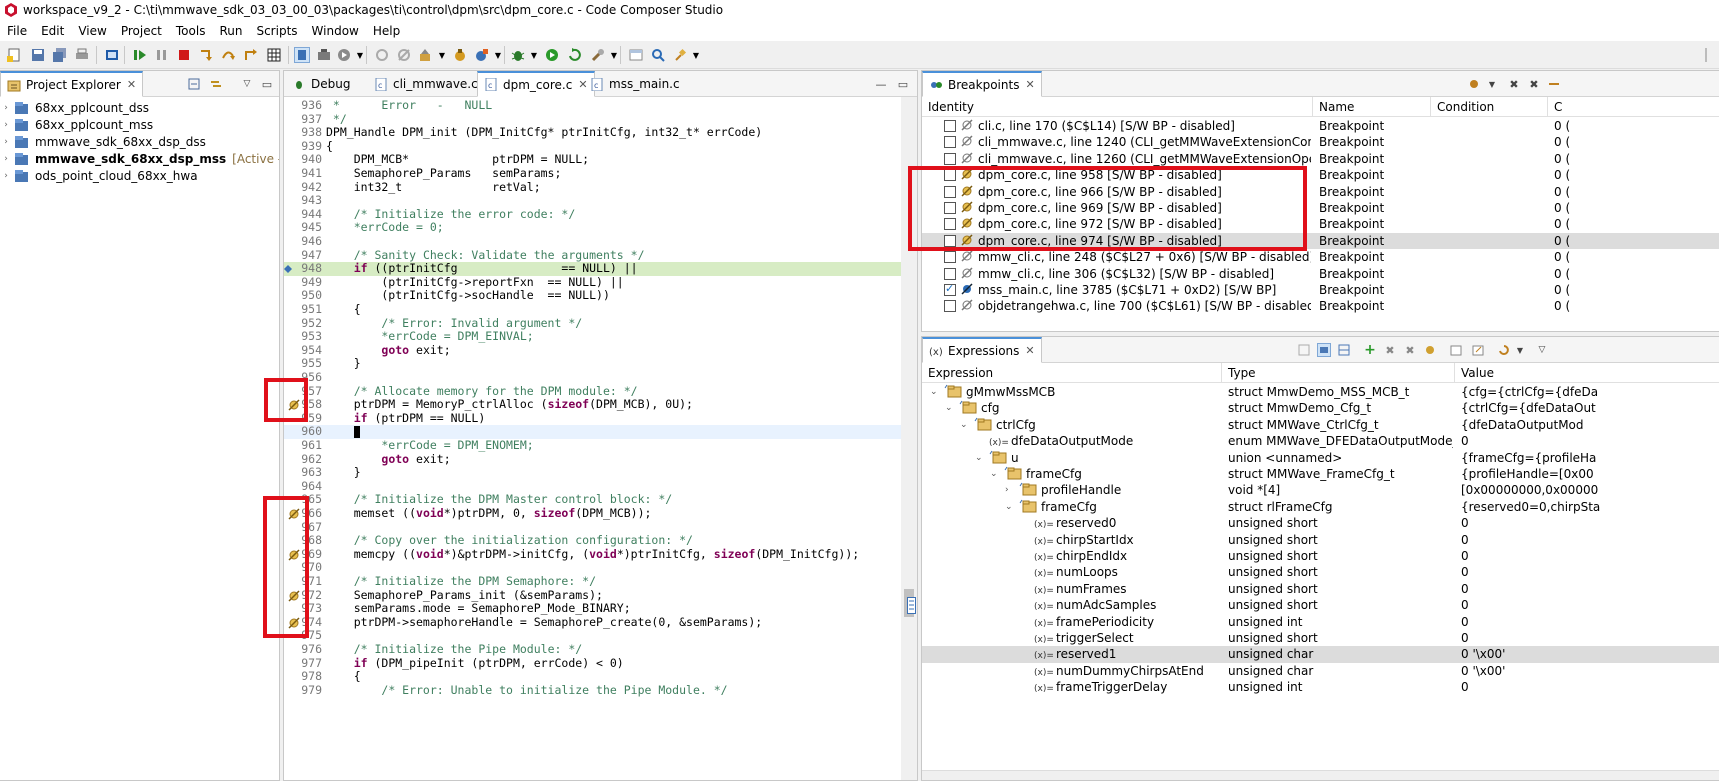 The width and height of the screenshot is (1719, 781). I want to click on tab-expressions: (x) Expressions ✕, so click(982, 350).